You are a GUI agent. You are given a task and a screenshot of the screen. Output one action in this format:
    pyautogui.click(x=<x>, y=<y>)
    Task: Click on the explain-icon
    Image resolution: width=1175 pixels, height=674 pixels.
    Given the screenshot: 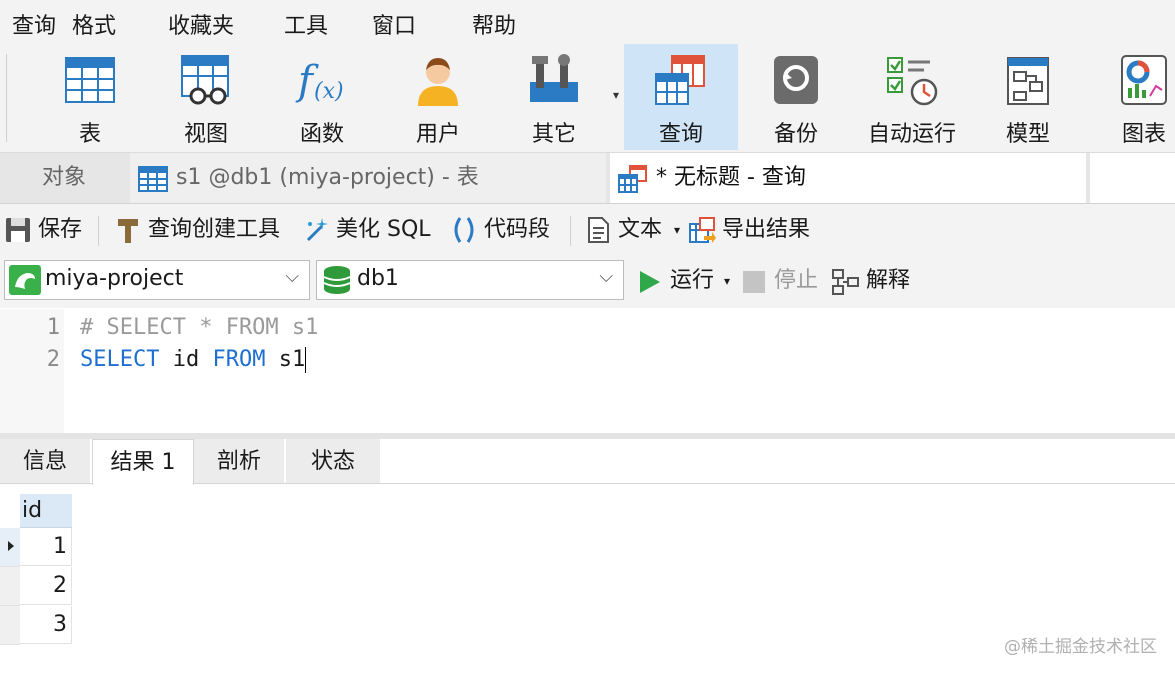 What is the action you would take?
    pyautogui.click(x=845, y=282)
    